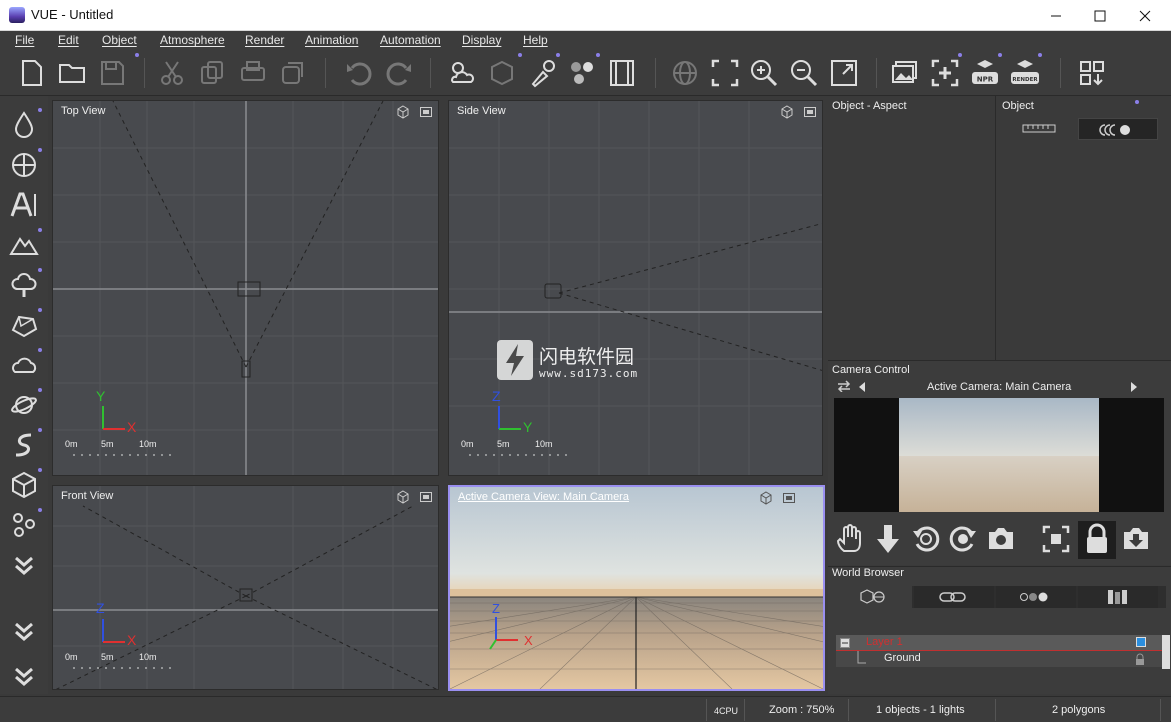 This screenshot has width=1171, height=722. What do you see at coordinates (502, 73) in the screenshot?
I see `object-editor-icon` at bounding box center [502, 73].